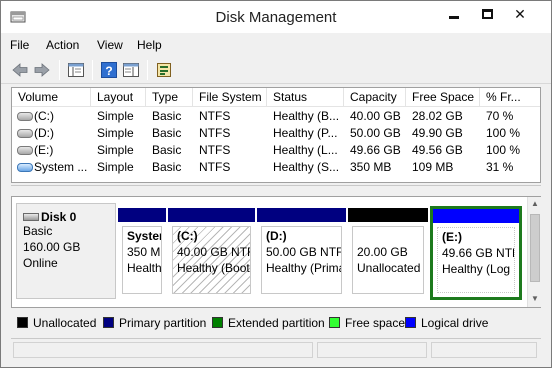 Image resolution: width=552 pixels, height=368 pixels. Describe the element at coordinates (167, 150) in the screenshot. I see `volume-type: Basic` at that location.